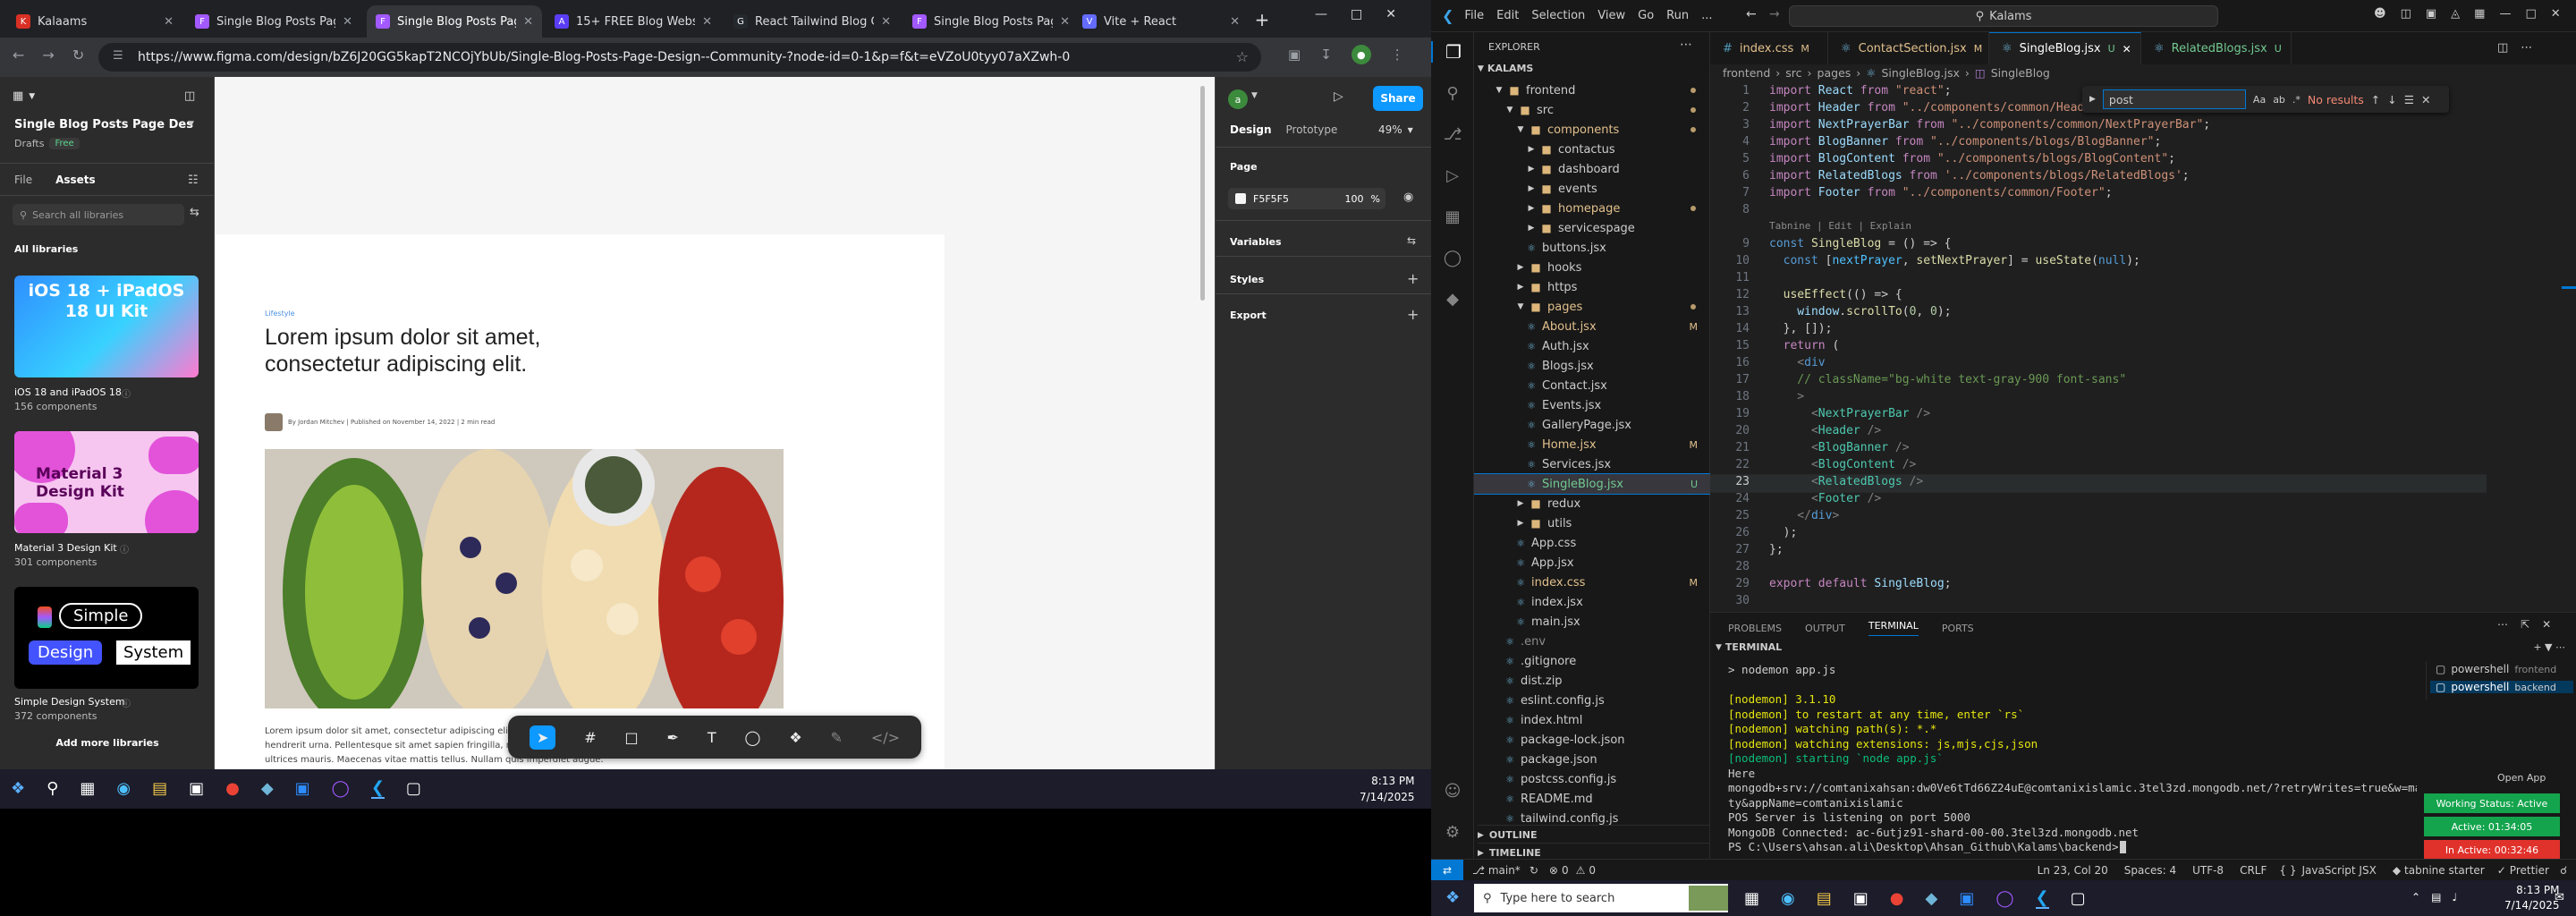 The height and width of the screenshot is (916, 2576). Describe the element at coordinates (1592, 602) in the screenshot. I see `tree-file: ⚛ index.jsx` at that location.